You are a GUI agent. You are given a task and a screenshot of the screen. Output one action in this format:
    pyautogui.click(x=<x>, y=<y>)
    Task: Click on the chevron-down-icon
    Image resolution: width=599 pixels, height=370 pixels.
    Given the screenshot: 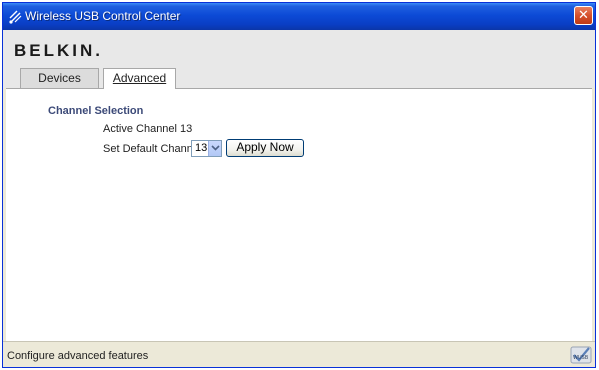 What is the action you would take?
    pyautogui.click(x=214, y=148)
    